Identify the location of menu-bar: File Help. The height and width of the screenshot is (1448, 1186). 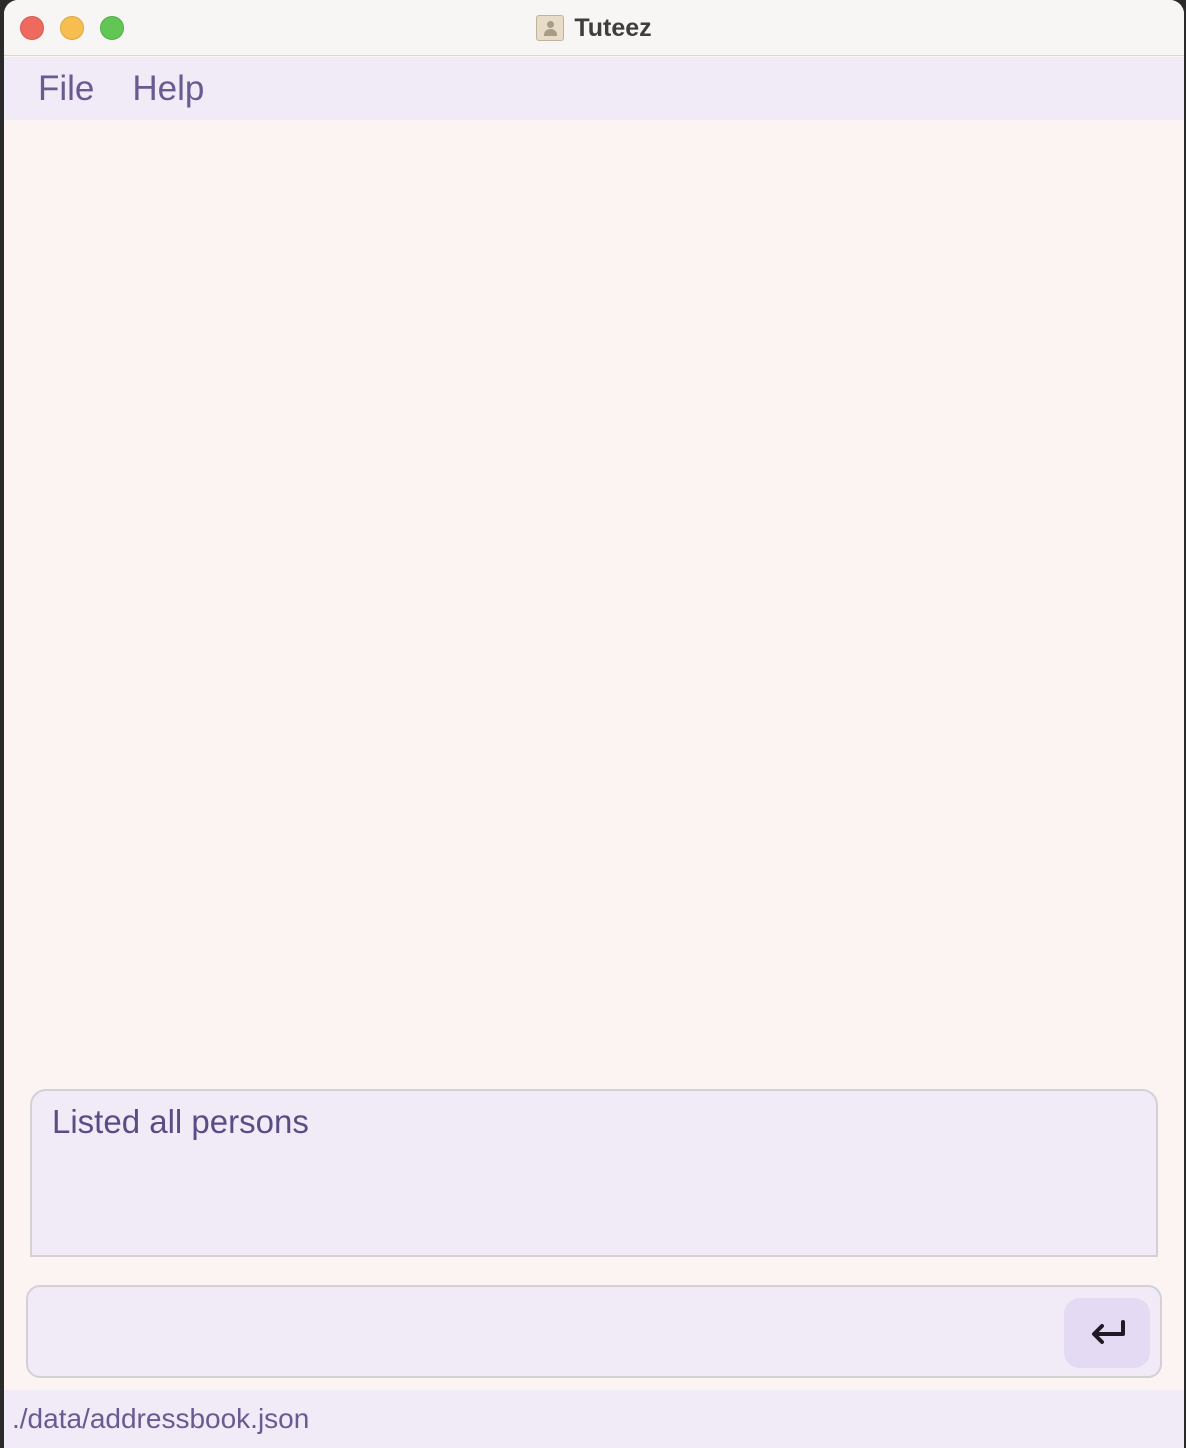
(594, 88).